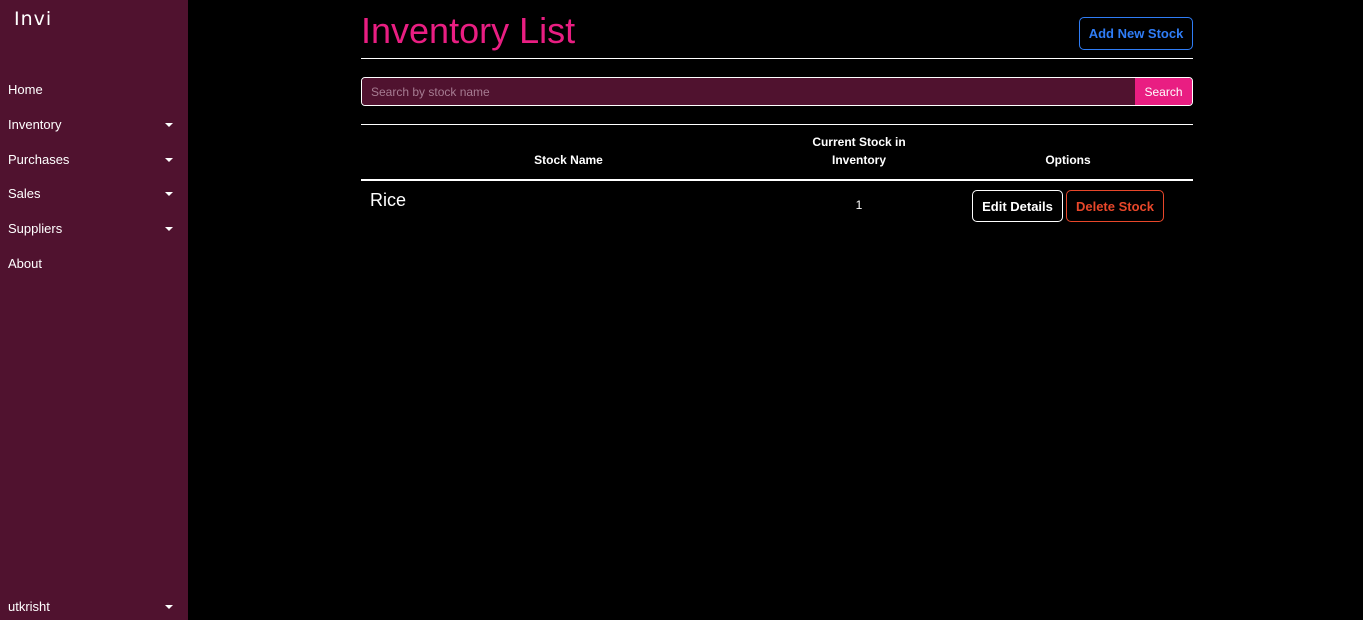  What do you see at coordinates (39, 159) in the screenshot?
I see `sidebar-item-label: Purchases` at bounding box center [39, 159].